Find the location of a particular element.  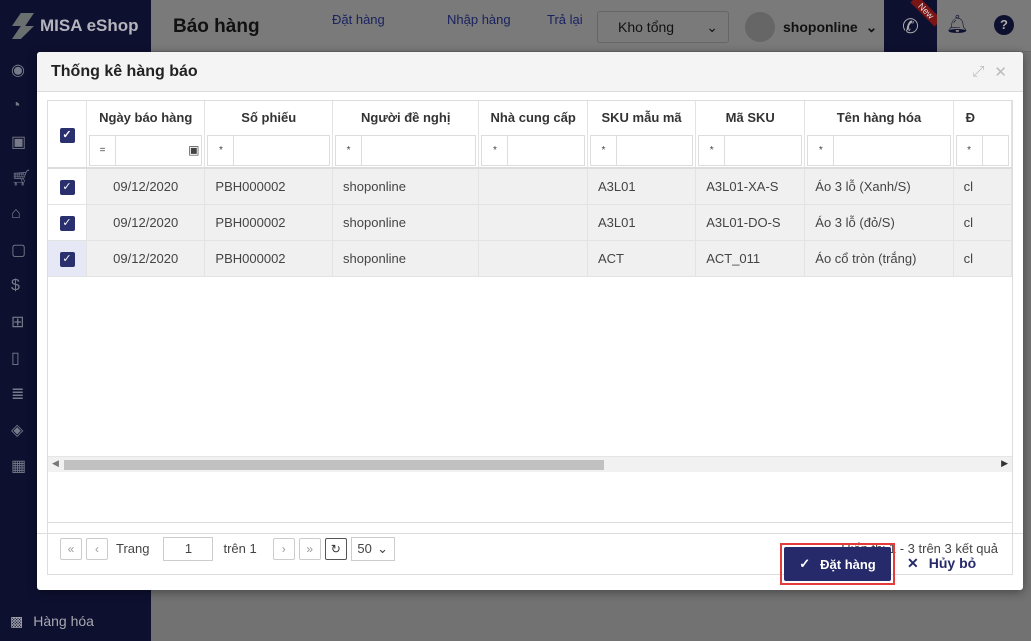

select-all-cell: ✓ is located at coordinates (67, 135).